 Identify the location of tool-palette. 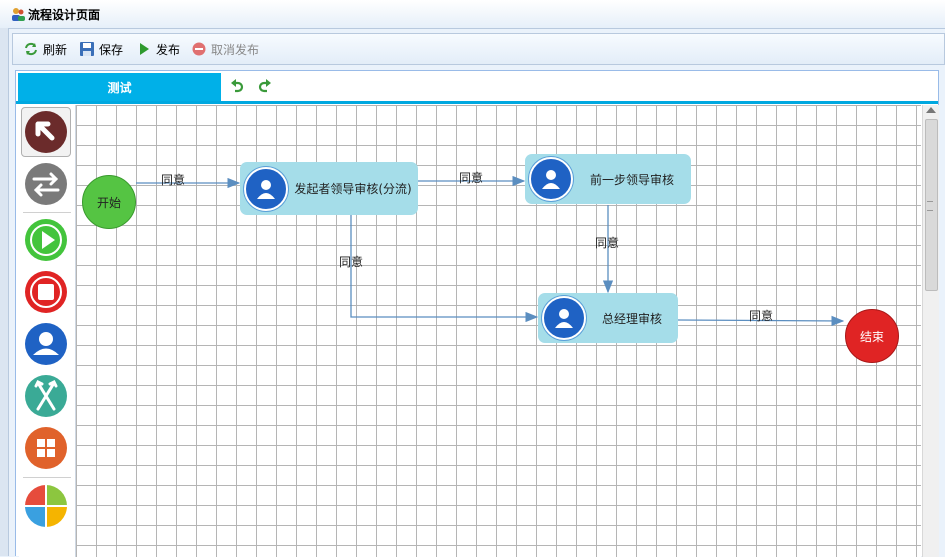
(47, 331).